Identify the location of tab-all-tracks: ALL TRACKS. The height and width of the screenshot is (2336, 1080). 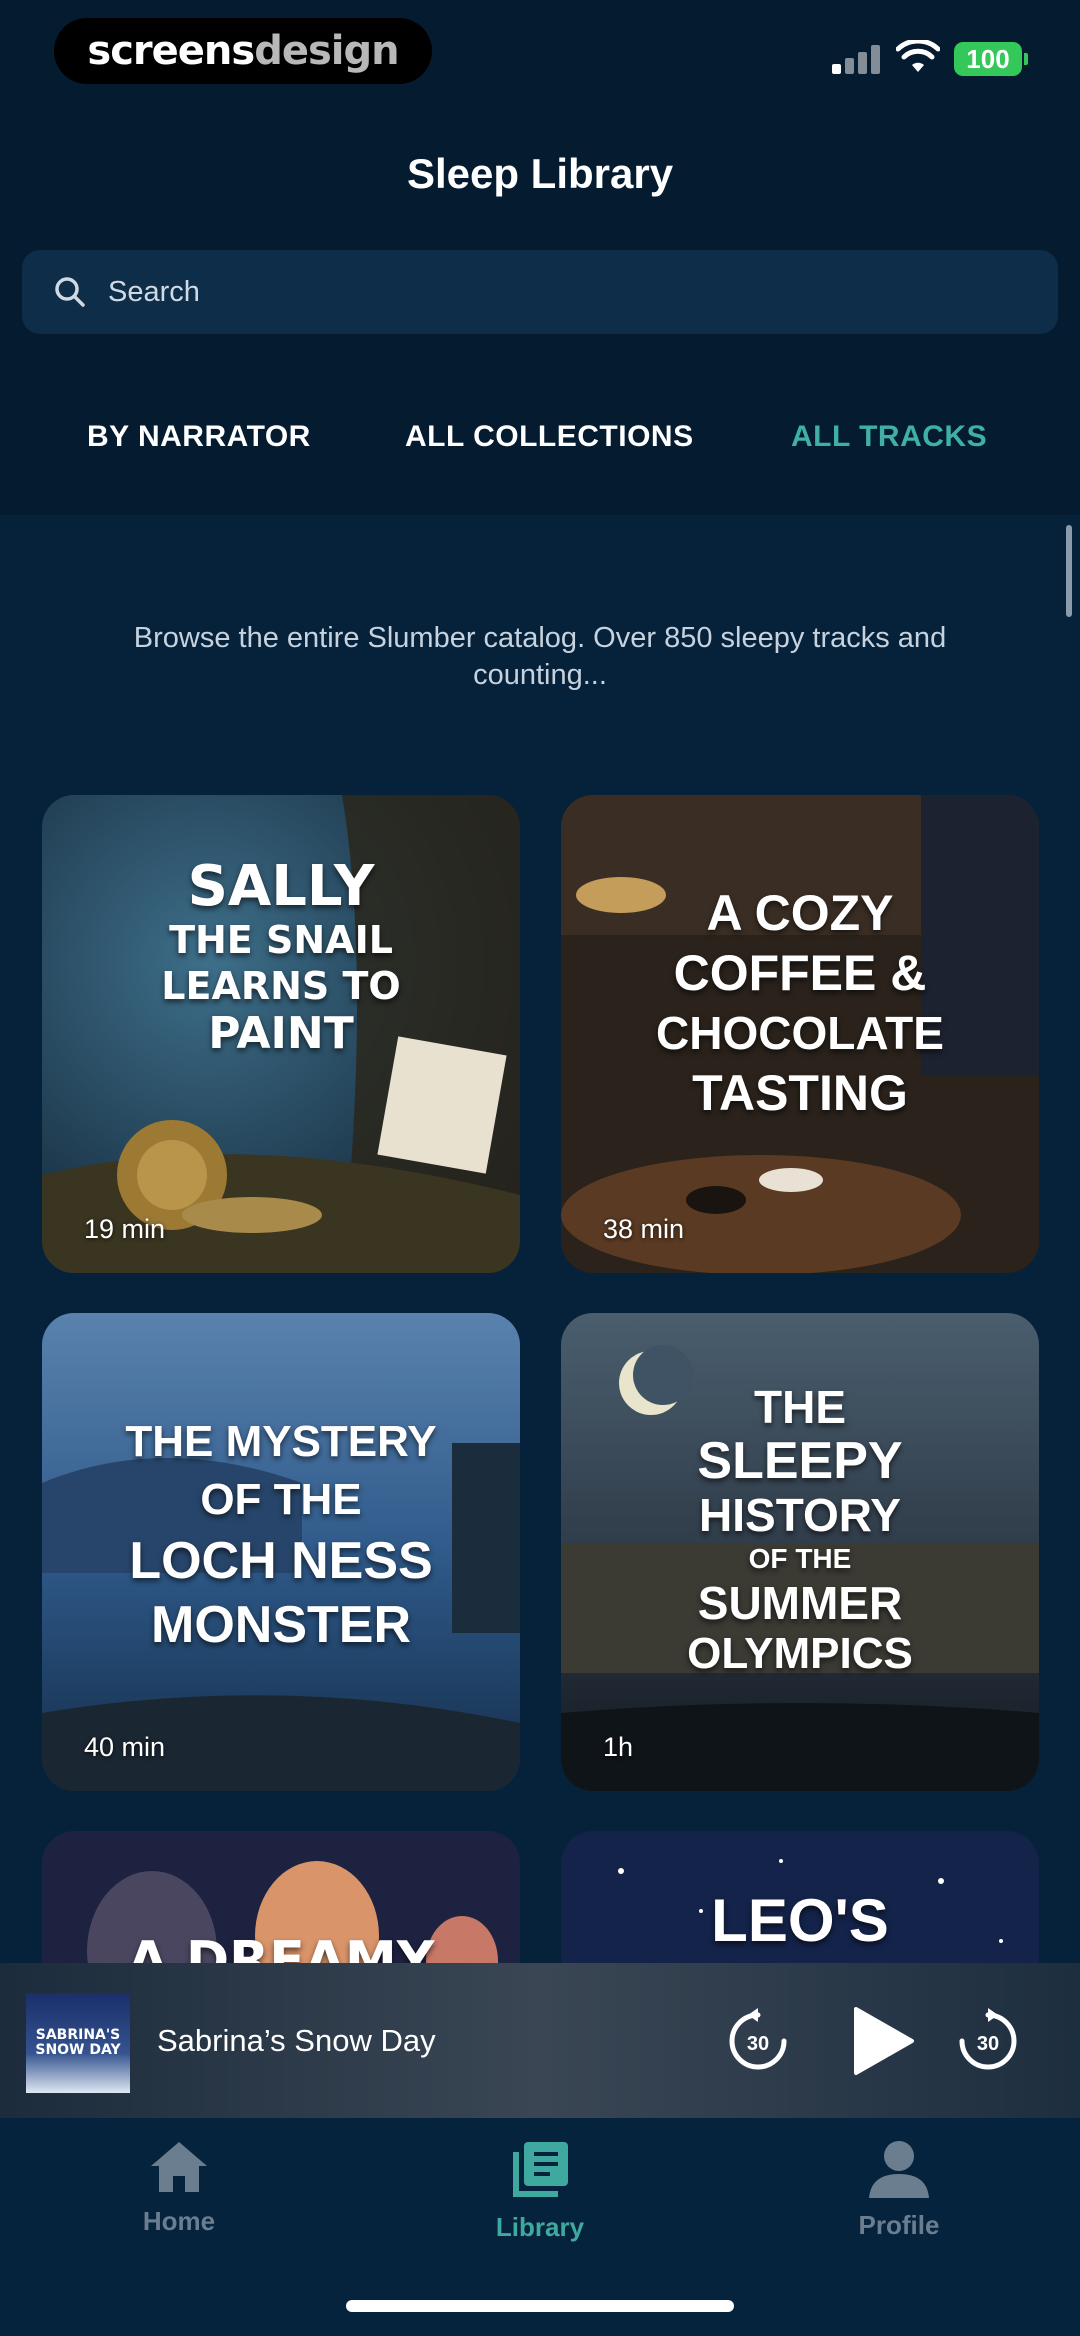
(889, 437).